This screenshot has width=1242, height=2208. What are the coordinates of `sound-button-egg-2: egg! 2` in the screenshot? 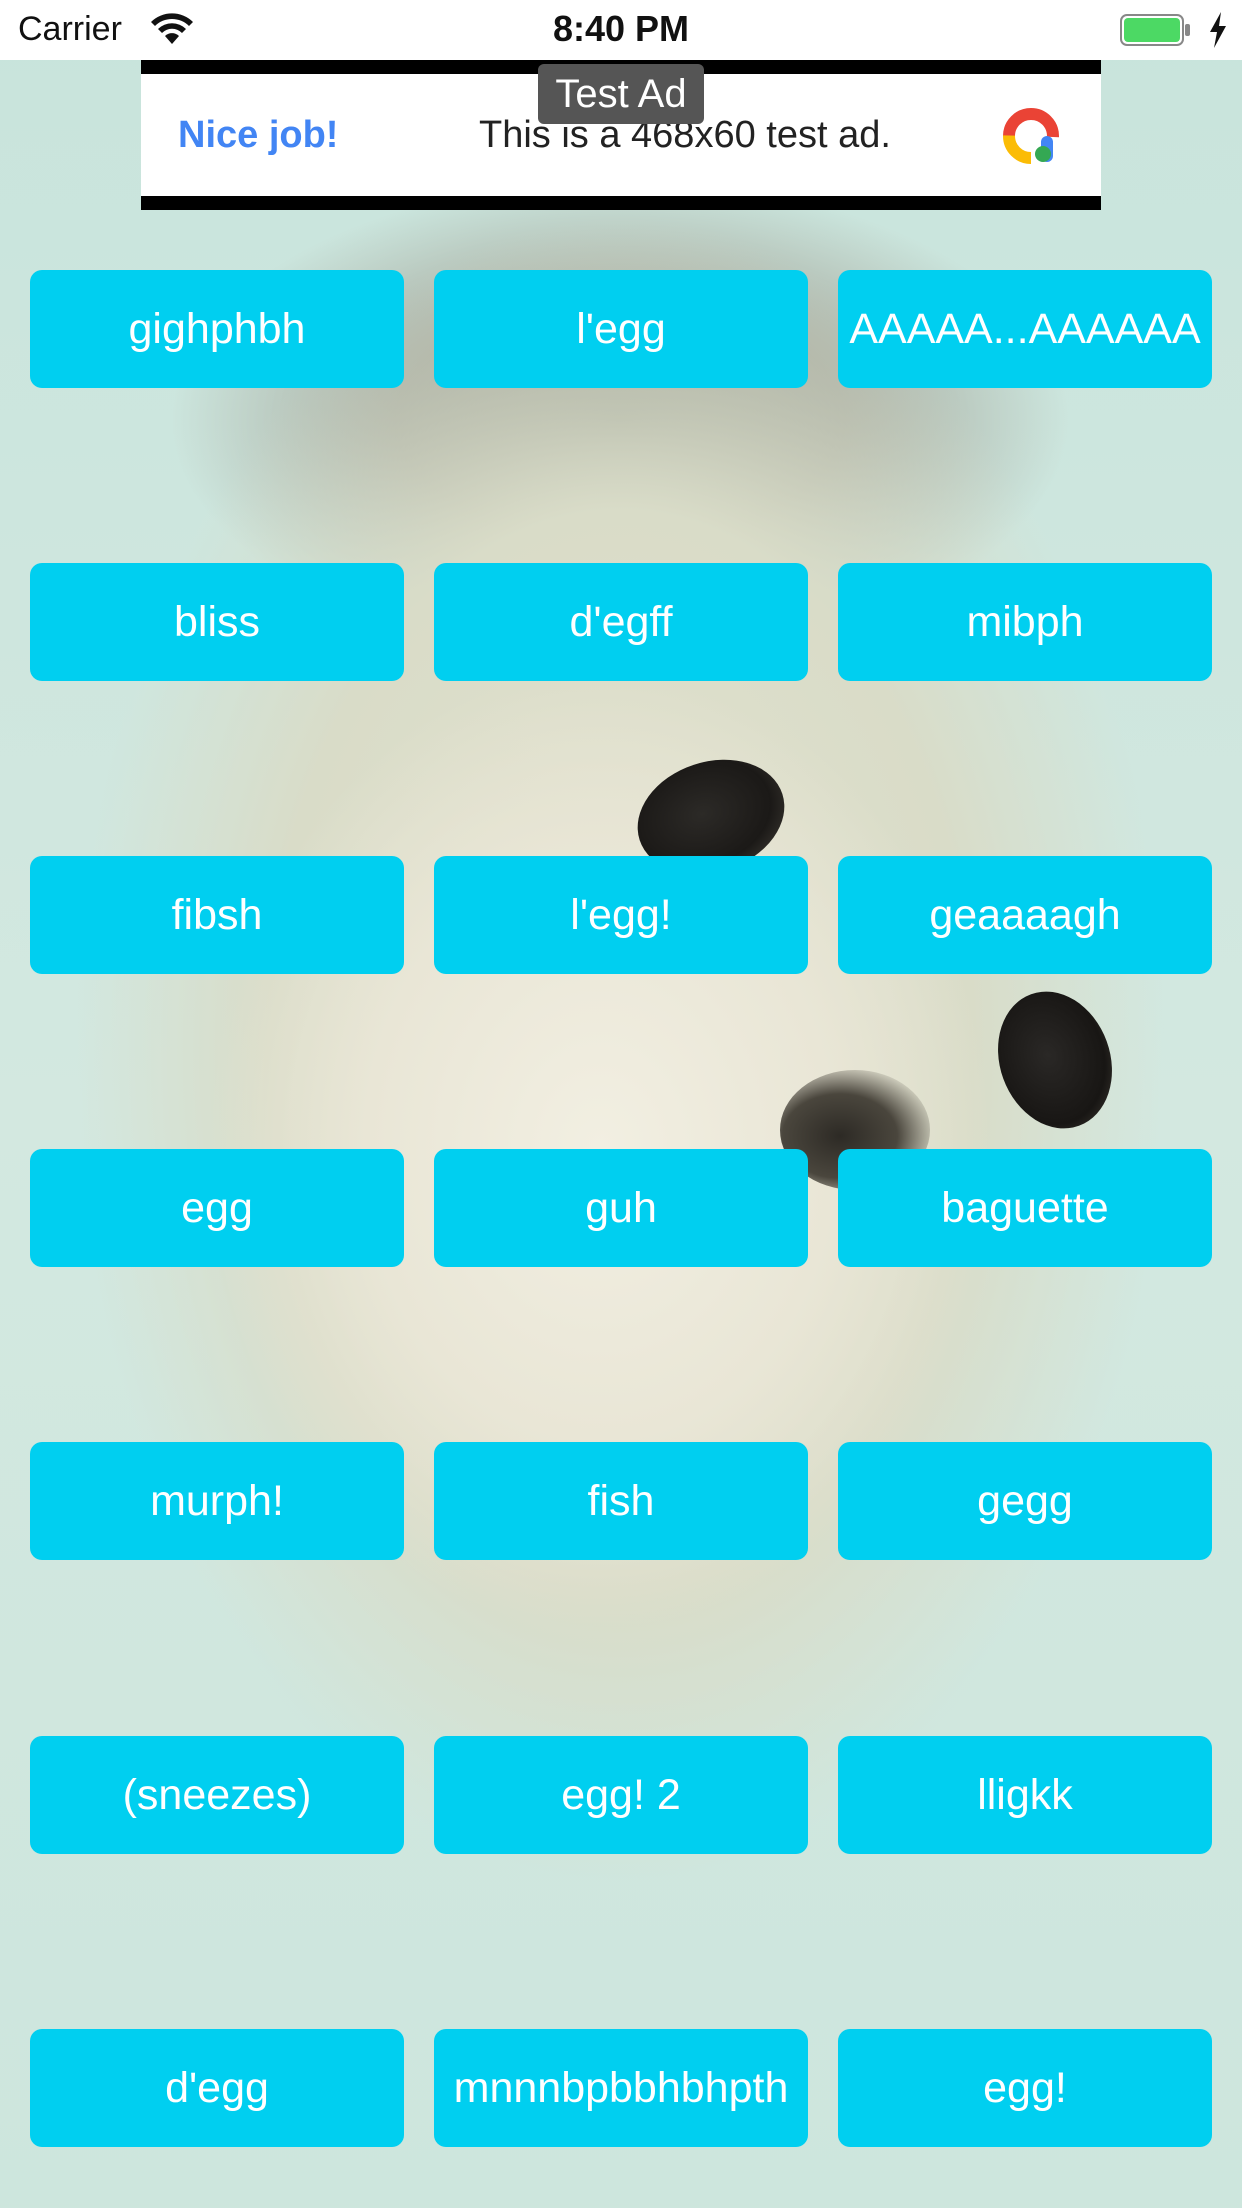 It's located at (621, 1795).